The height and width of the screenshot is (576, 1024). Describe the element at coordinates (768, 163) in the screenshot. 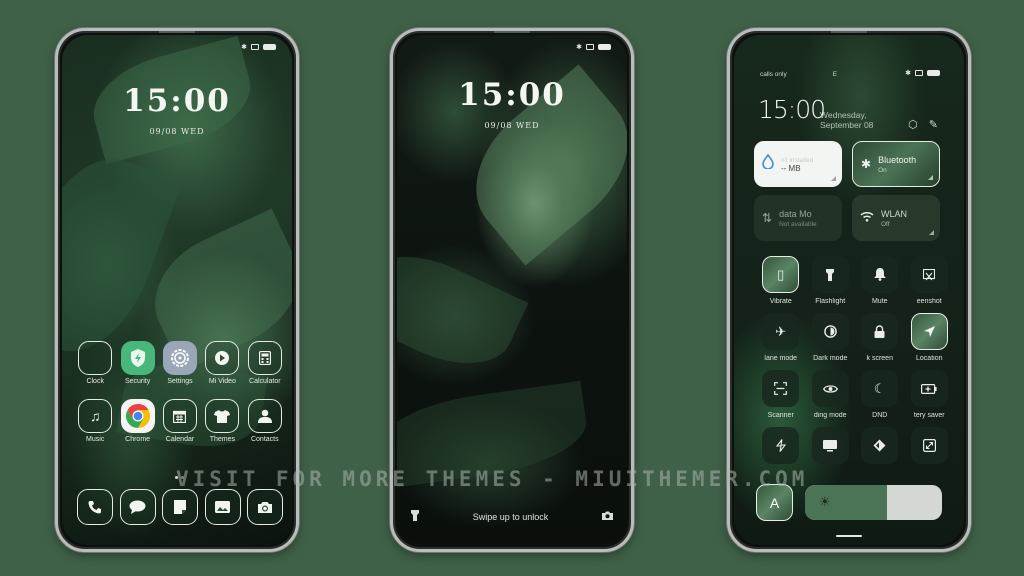

I see `water-drop-icon` at that location.